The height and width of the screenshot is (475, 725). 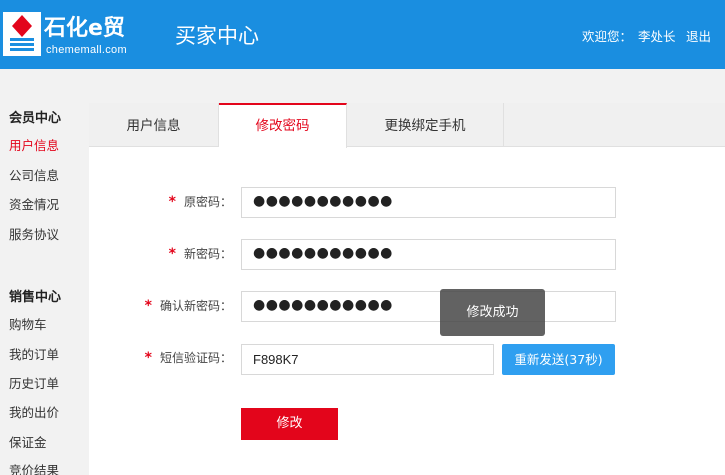 I want to click on welcome-text: 欢迎您： 李处长, so click(x=629, y=35).